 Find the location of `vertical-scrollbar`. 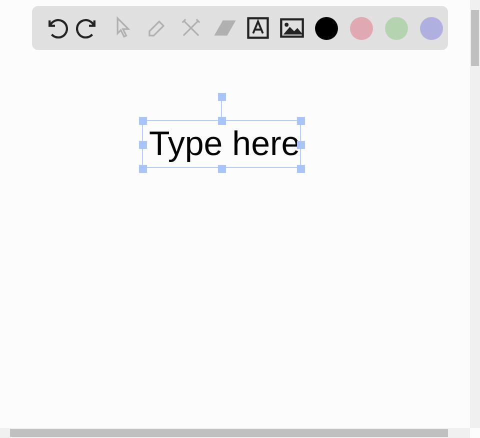

vertical-scrollbar is located at coordinates (475, 214).